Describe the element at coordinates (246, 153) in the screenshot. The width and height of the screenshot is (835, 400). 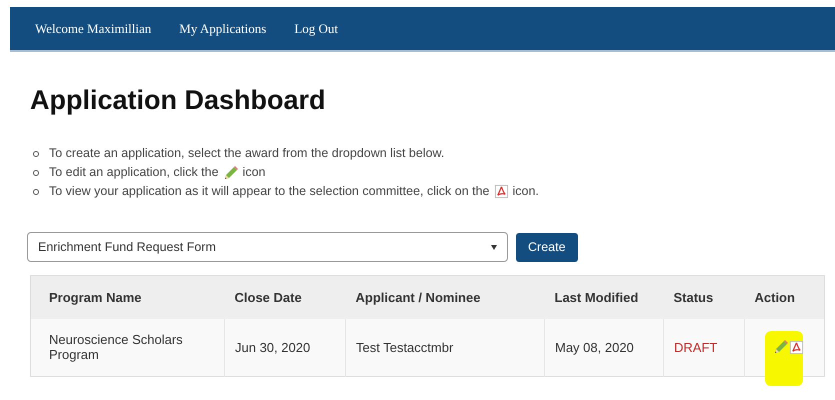
I see `instruction-text: To create an application, select the award from the dropdown list below.` at that location.